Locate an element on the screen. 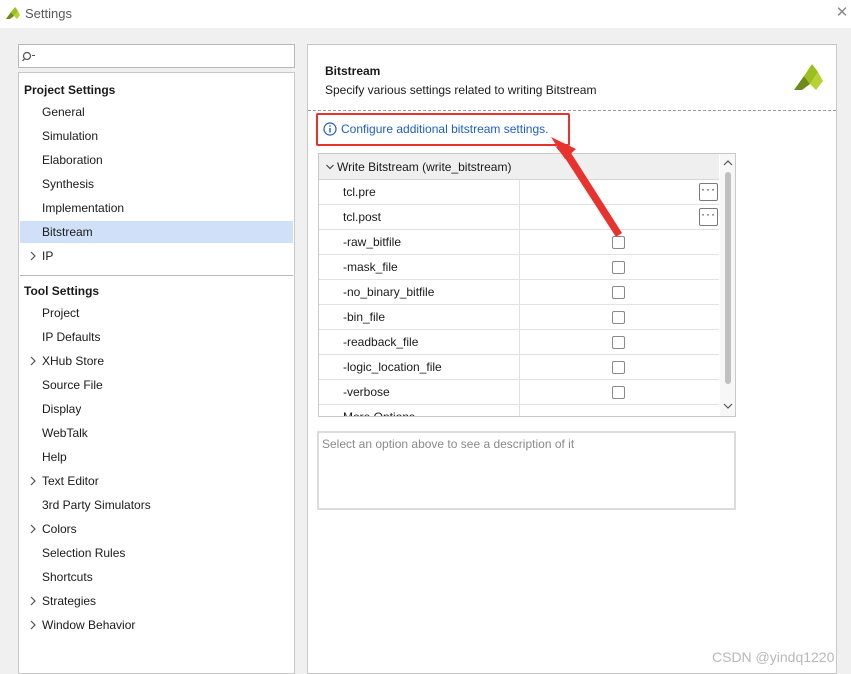  title-bar: Settings ✕ is located at coordinates (425, 14).